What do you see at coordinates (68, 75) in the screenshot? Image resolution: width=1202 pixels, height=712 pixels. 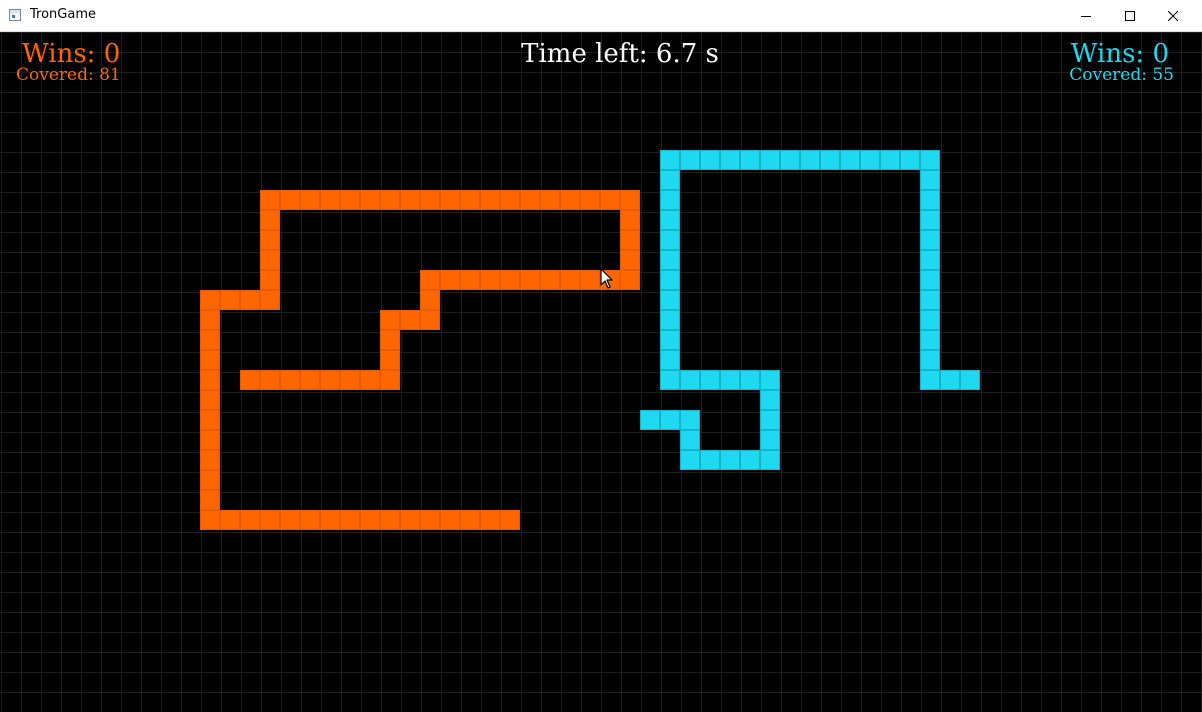 I see `player1-covered: Covered: 81` at bounding box center [68, 75].